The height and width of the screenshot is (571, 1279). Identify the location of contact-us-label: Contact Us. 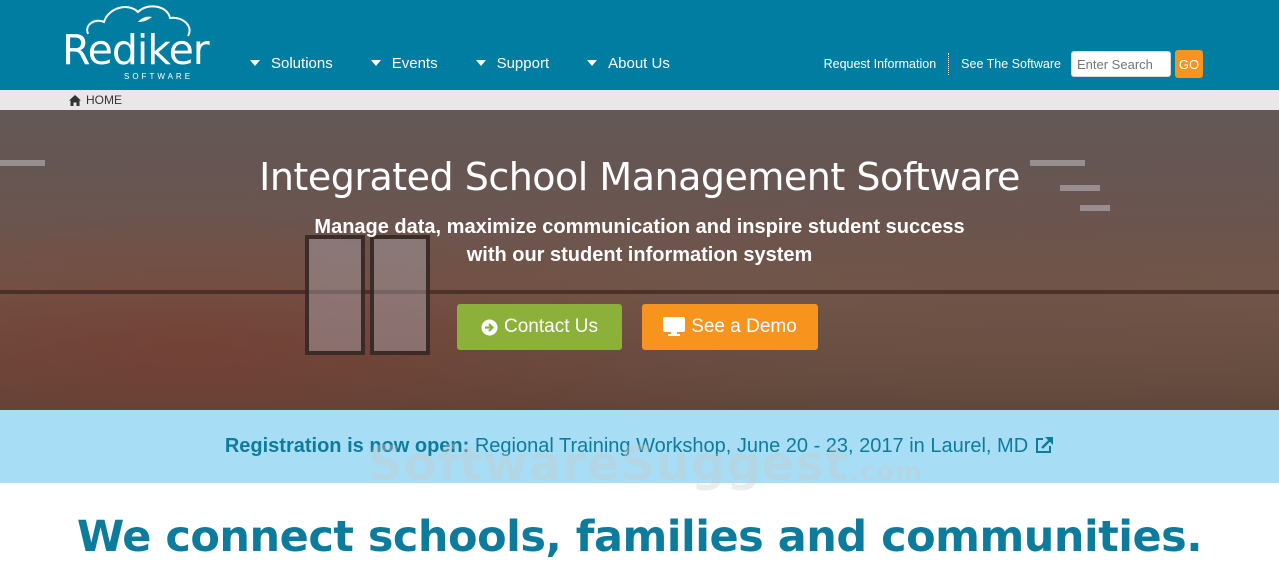
(551, 326).